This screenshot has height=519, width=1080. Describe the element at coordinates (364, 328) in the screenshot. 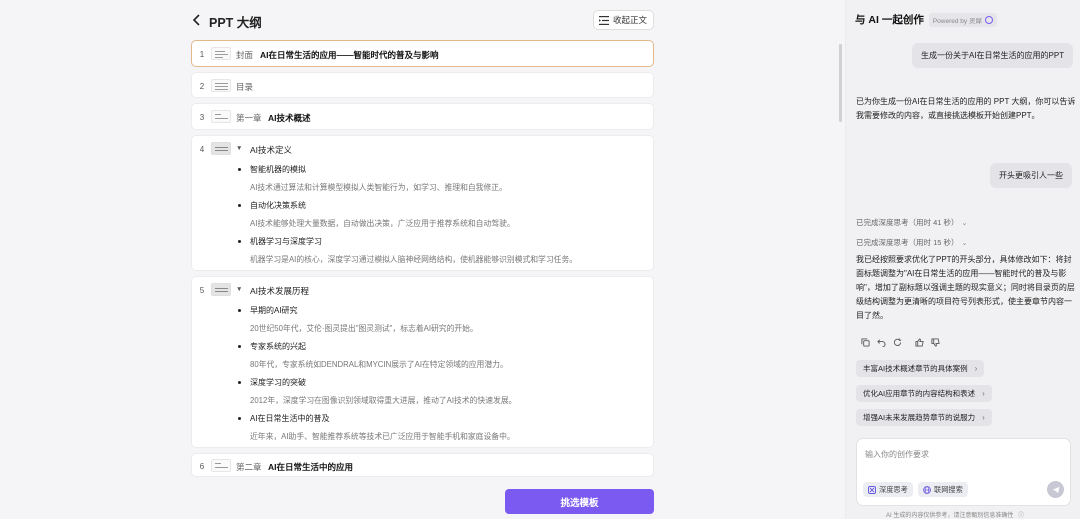

I see `item-desc: 20世纪50年代，艾伦·图灵提出"图灵测试"，标志着AI研究的开始。` at that location.